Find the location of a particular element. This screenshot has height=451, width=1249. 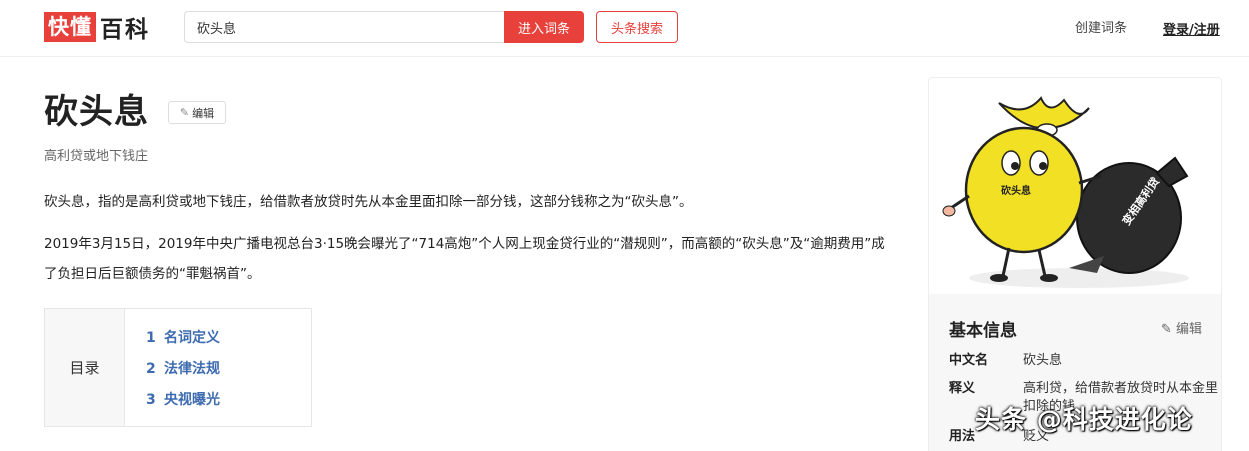

edit-button: ✎ 编辑 is located at coordinates (197, 112).